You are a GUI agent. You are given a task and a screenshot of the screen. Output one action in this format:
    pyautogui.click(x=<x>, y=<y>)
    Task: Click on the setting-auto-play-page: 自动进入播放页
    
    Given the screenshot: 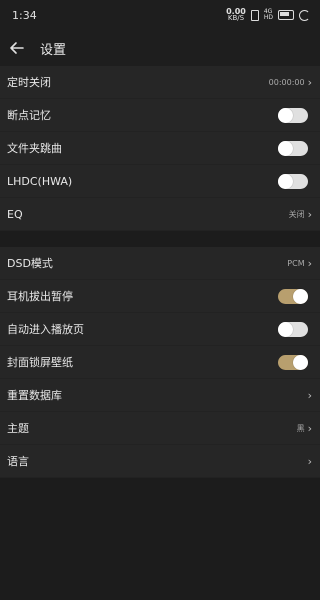 What is the action you would take?
    pyautogui.click(x=160, y=329)
    